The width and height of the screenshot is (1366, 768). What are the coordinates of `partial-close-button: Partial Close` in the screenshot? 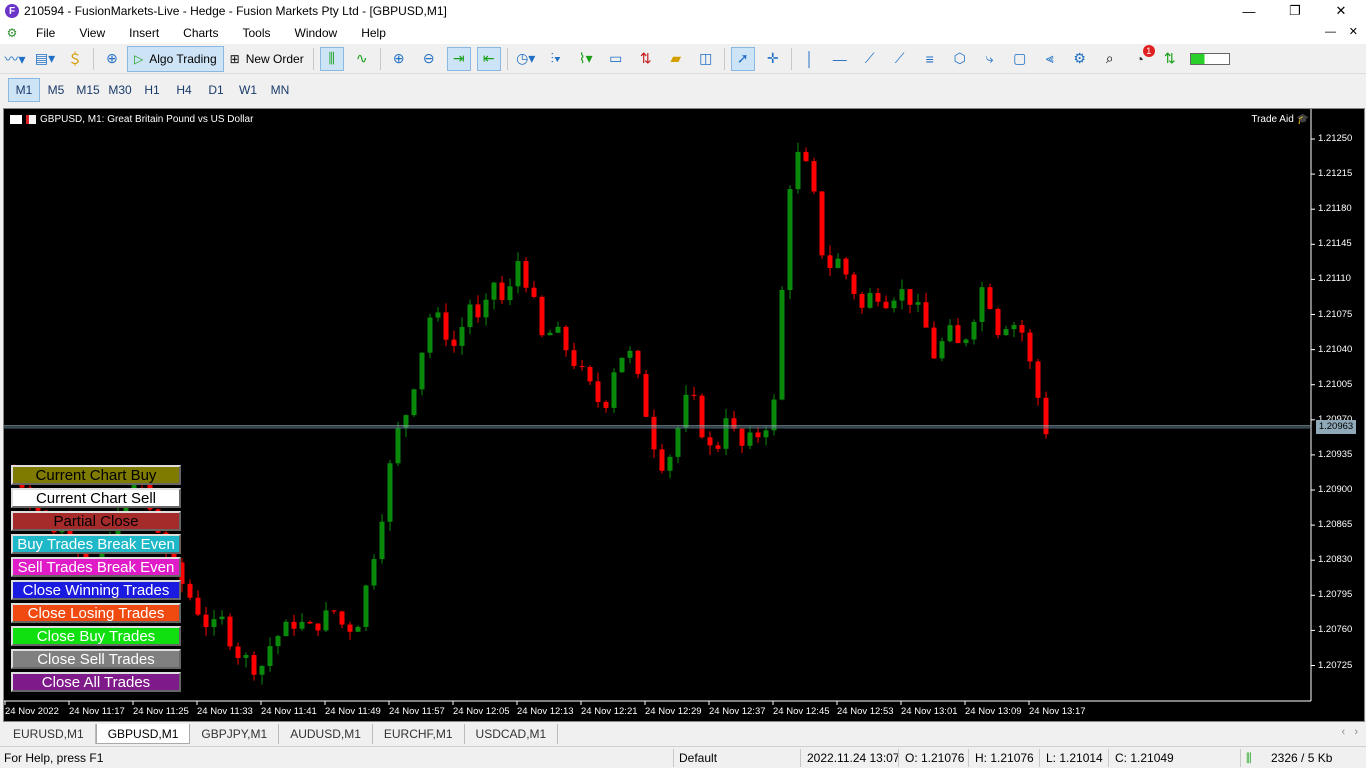 It's located at (96, 521).